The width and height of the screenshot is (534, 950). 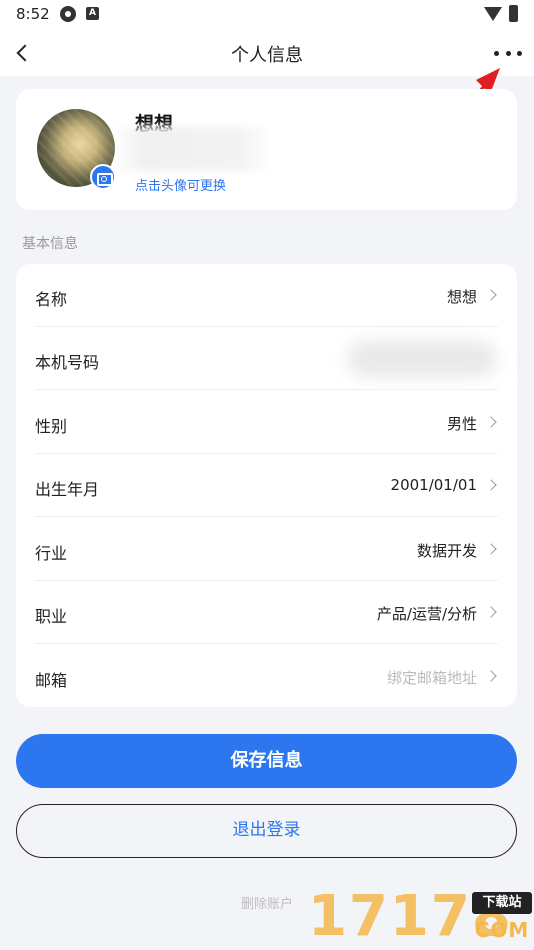 I want to click on section-title: 基本信息, so click(x=50, y=244).